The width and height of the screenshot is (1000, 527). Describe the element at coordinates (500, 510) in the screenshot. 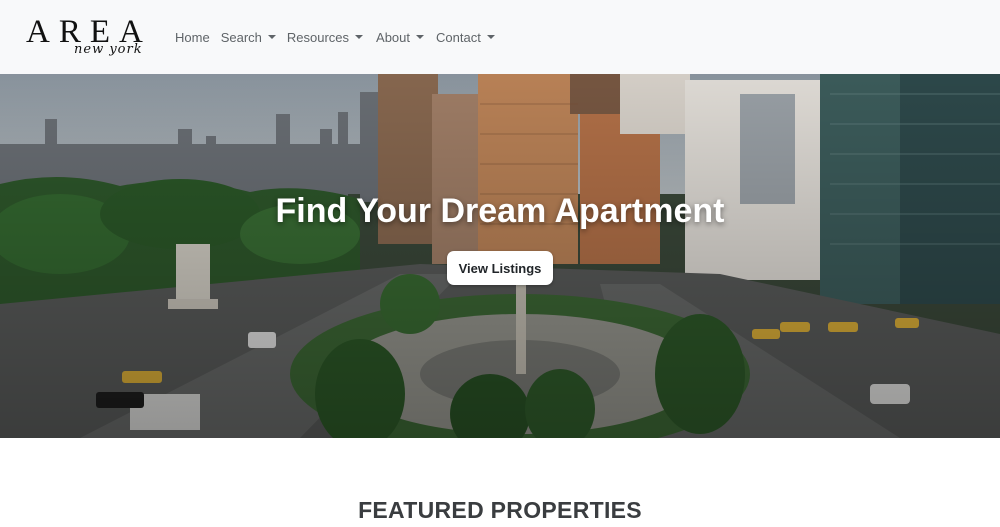

I see `featured-properties-heading: FEATURED PROPERTIES` at that location.